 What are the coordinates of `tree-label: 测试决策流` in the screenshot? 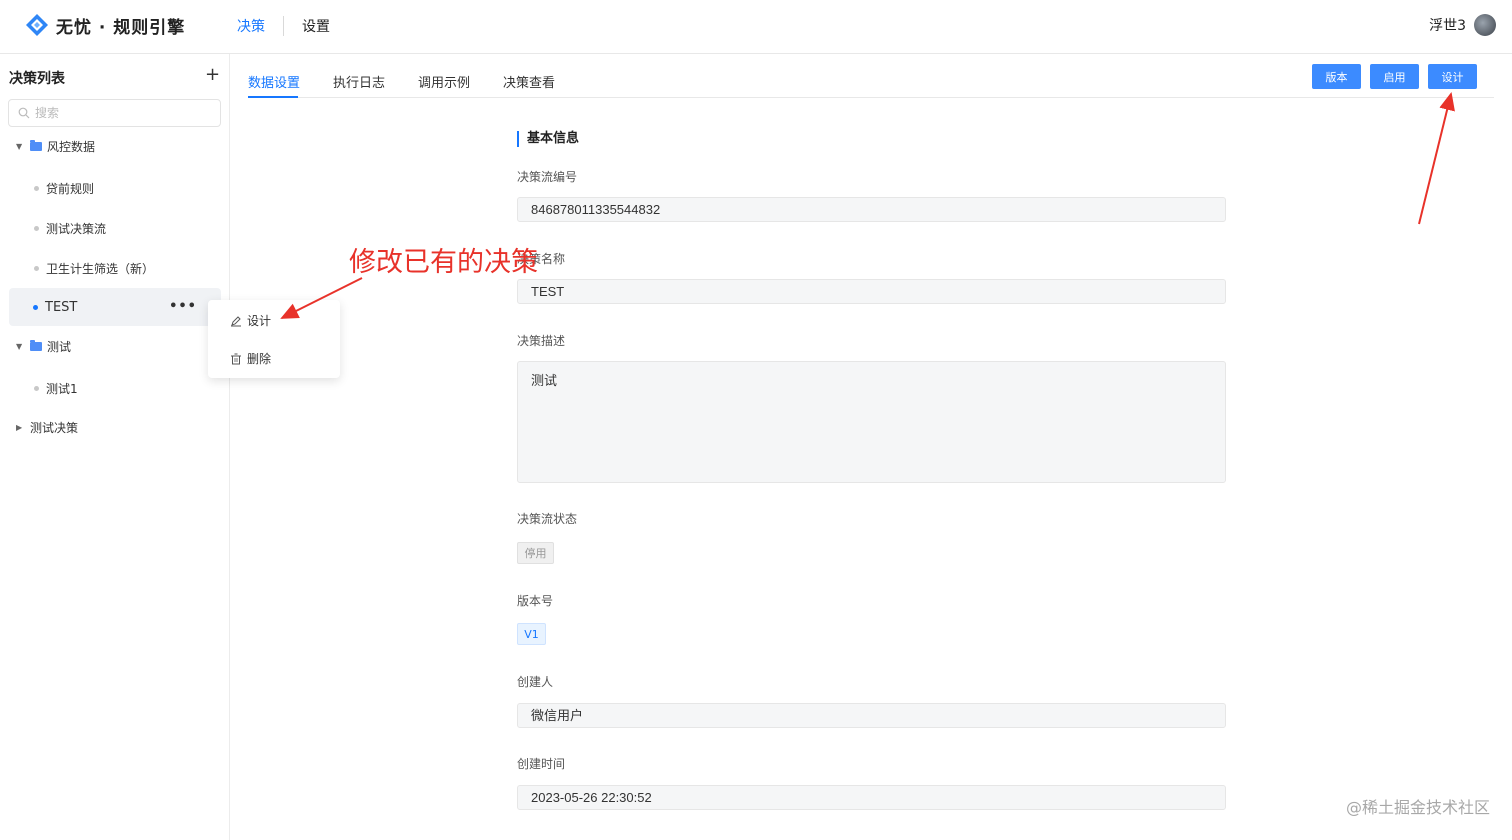 It's located at (76, 229).